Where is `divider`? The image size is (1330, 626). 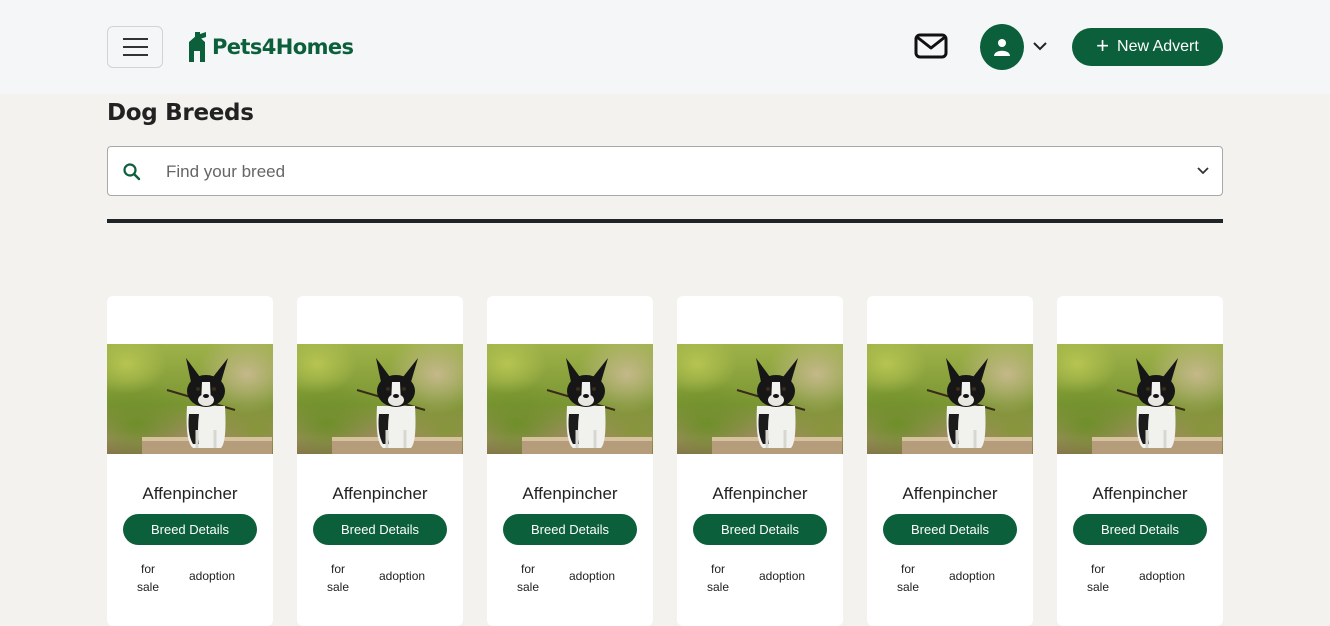
divider is located at coordinates (665, 221).